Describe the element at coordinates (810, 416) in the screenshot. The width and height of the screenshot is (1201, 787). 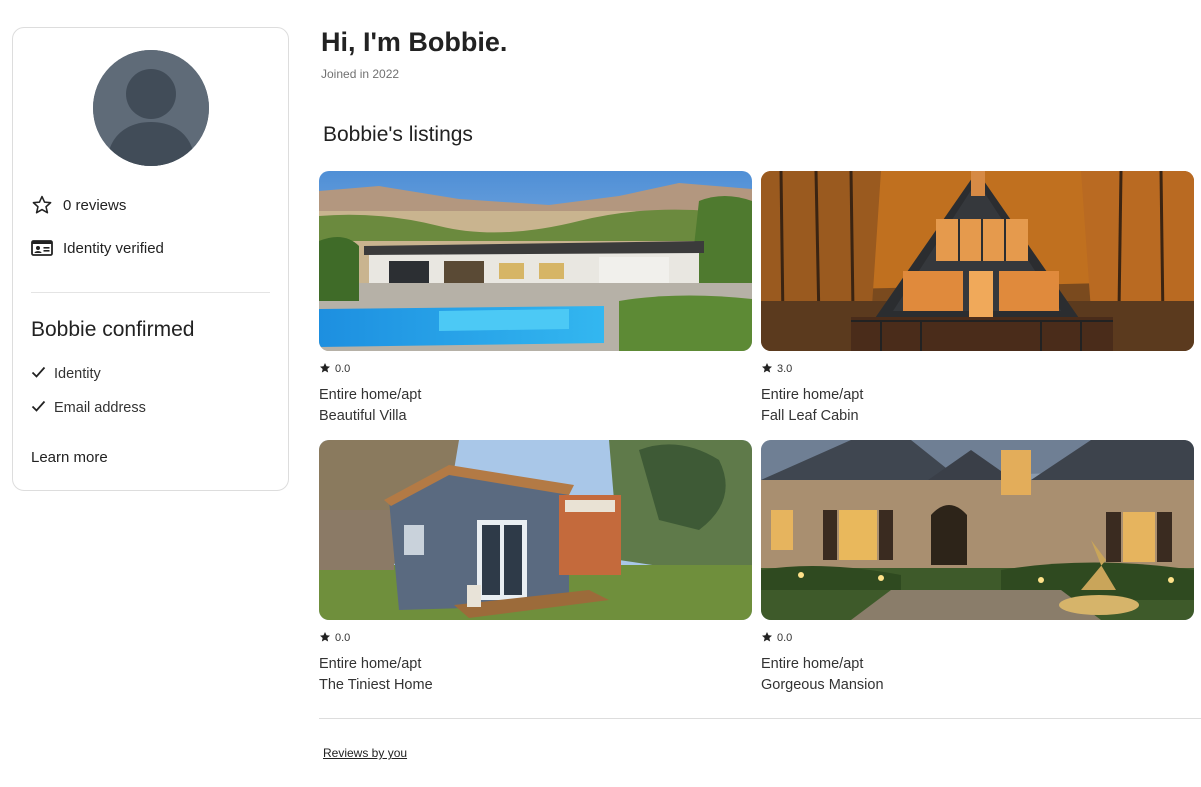
I see `listing-name: Fall Leaf Cabin` at that location.